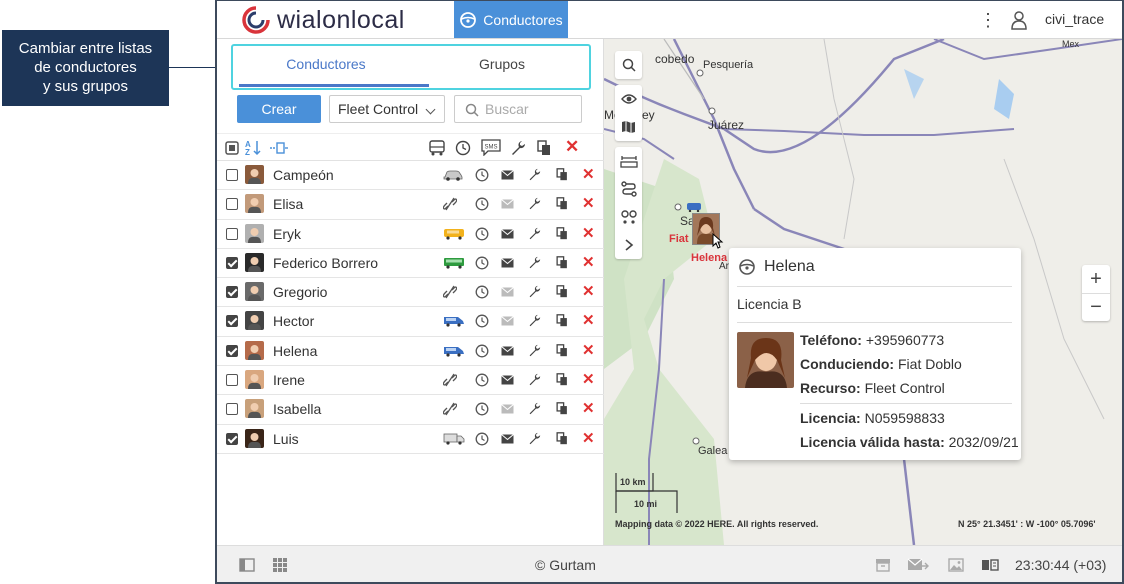 The height and width of the screenshot is (584, 1124). Describe the element at coordinates (326, 67) in the screenshot. I see `tab-drivers: Conductores` at that location.